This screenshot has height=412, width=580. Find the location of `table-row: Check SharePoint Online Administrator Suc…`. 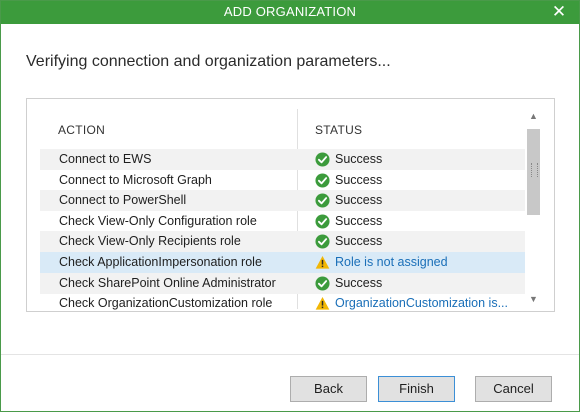

table-row: Check SharePoint Online Administrator Suc… is located at coordinates (282, 283).